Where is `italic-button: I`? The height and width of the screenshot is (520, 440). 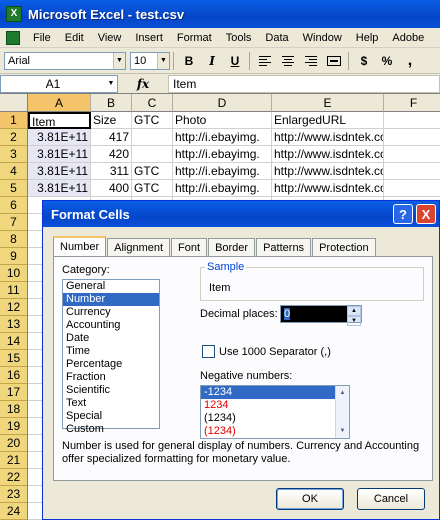
italic-button: I is located at coordinates (212, 61).